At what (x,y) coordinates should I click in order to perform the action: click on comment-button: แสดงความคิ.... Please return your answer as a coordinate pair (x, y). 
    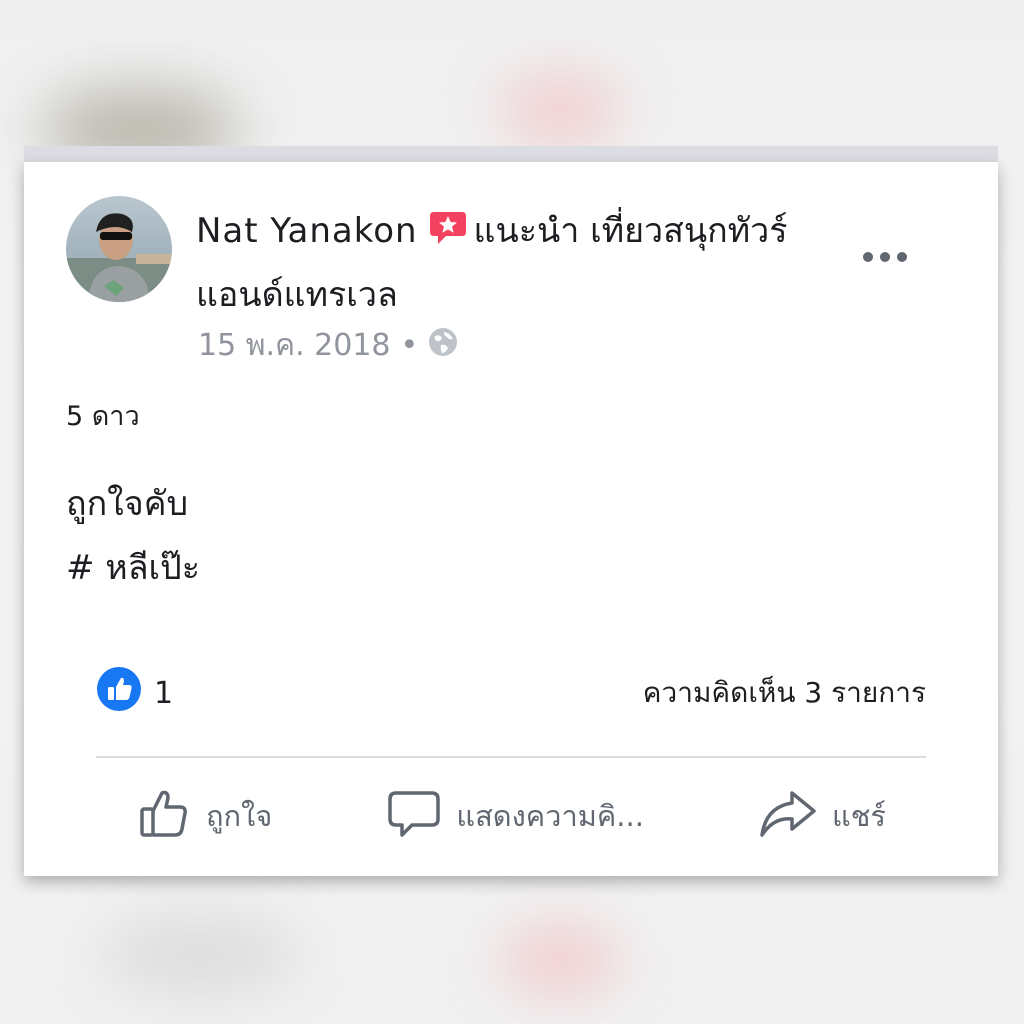
    Looking at the image, I should click on (515, 816).